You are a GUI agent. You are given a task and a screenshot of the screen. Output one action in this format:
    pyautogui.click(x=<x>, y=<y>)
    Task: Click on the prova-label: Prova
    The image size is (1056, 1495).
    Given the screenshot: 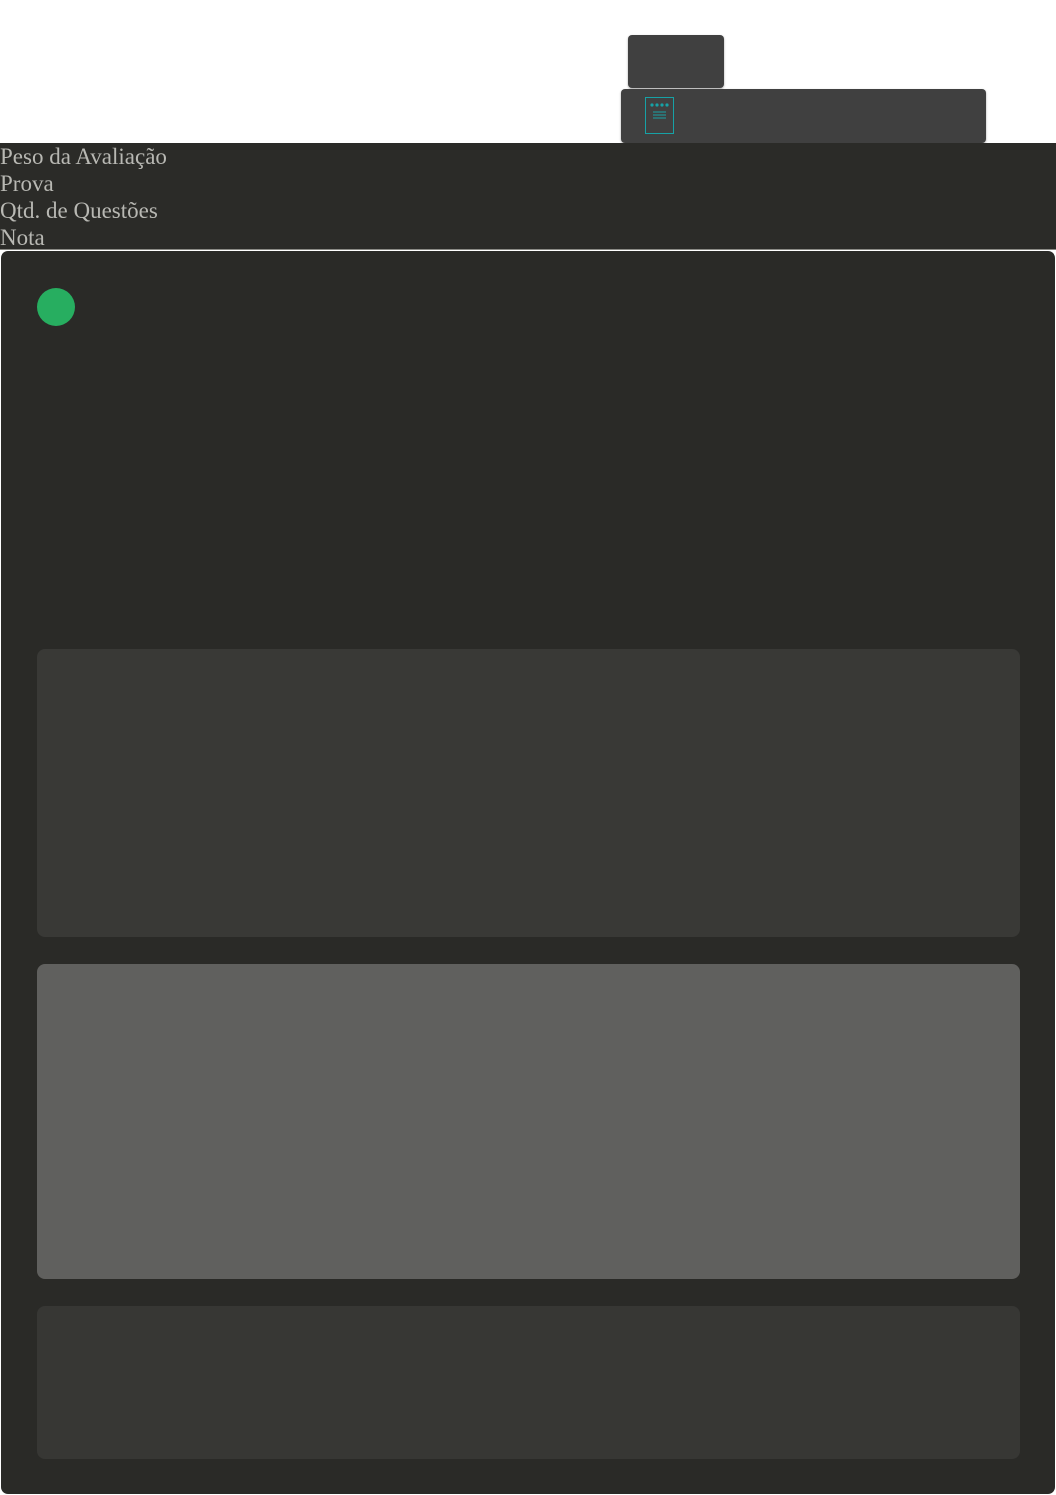 What is the action you would take?
    pyautogui.click(x=27, y=183)
    